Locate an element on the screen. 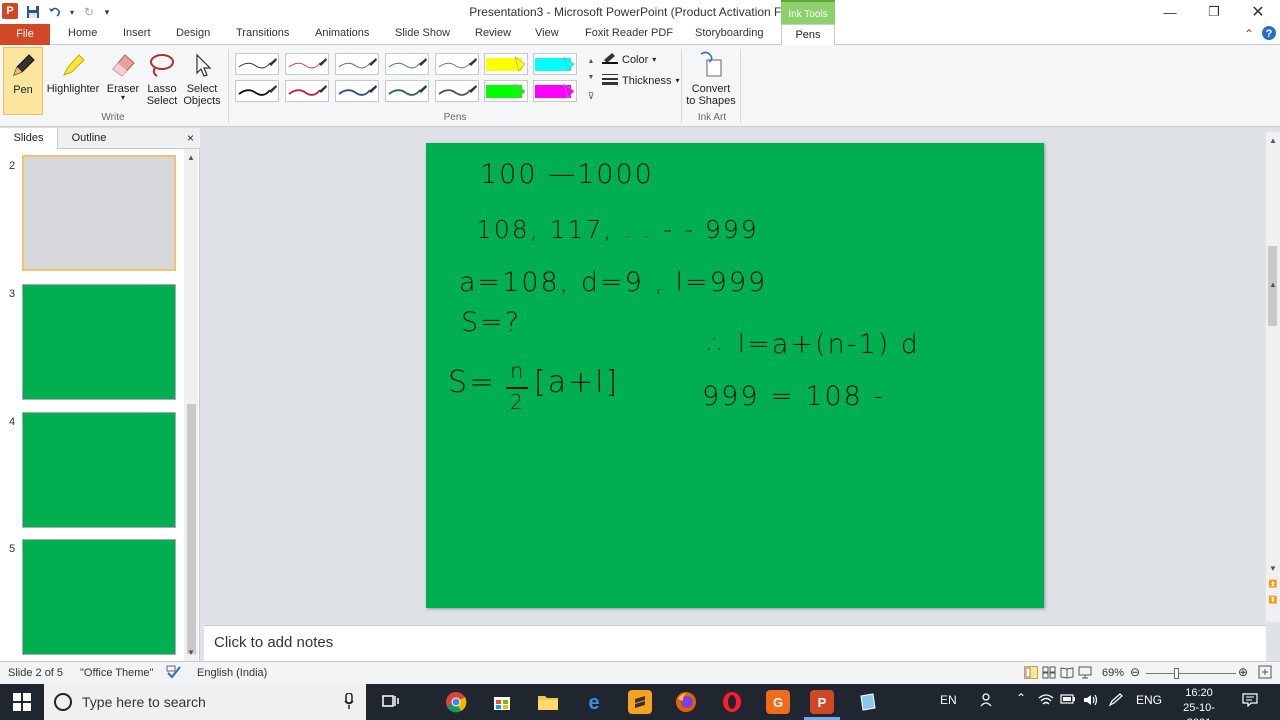 This screenshot has width=1280, height=720. select-objects-button: Select Objects is located at coordinates (202, 81).